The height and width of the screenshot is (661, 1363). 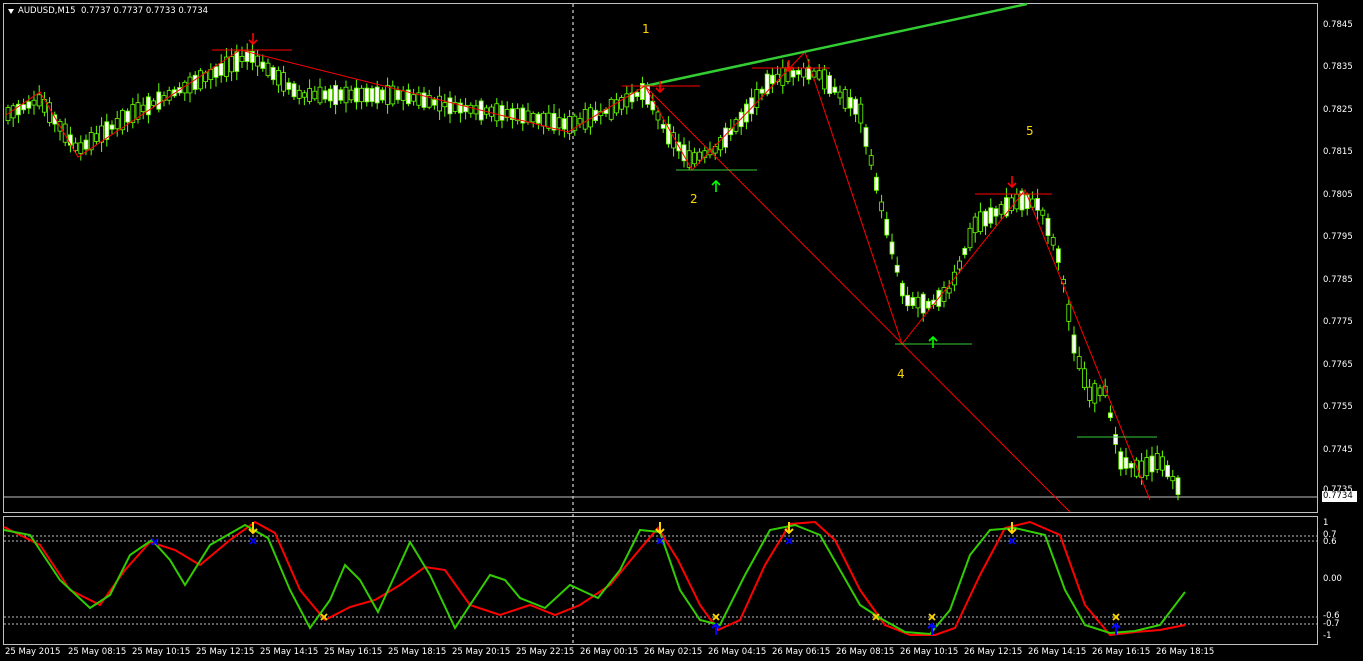 What do you see at coordinates (1185, 652) in the screenshot?
I see `time-label: 26 May 18:15` at bounding box center [1185, 652].